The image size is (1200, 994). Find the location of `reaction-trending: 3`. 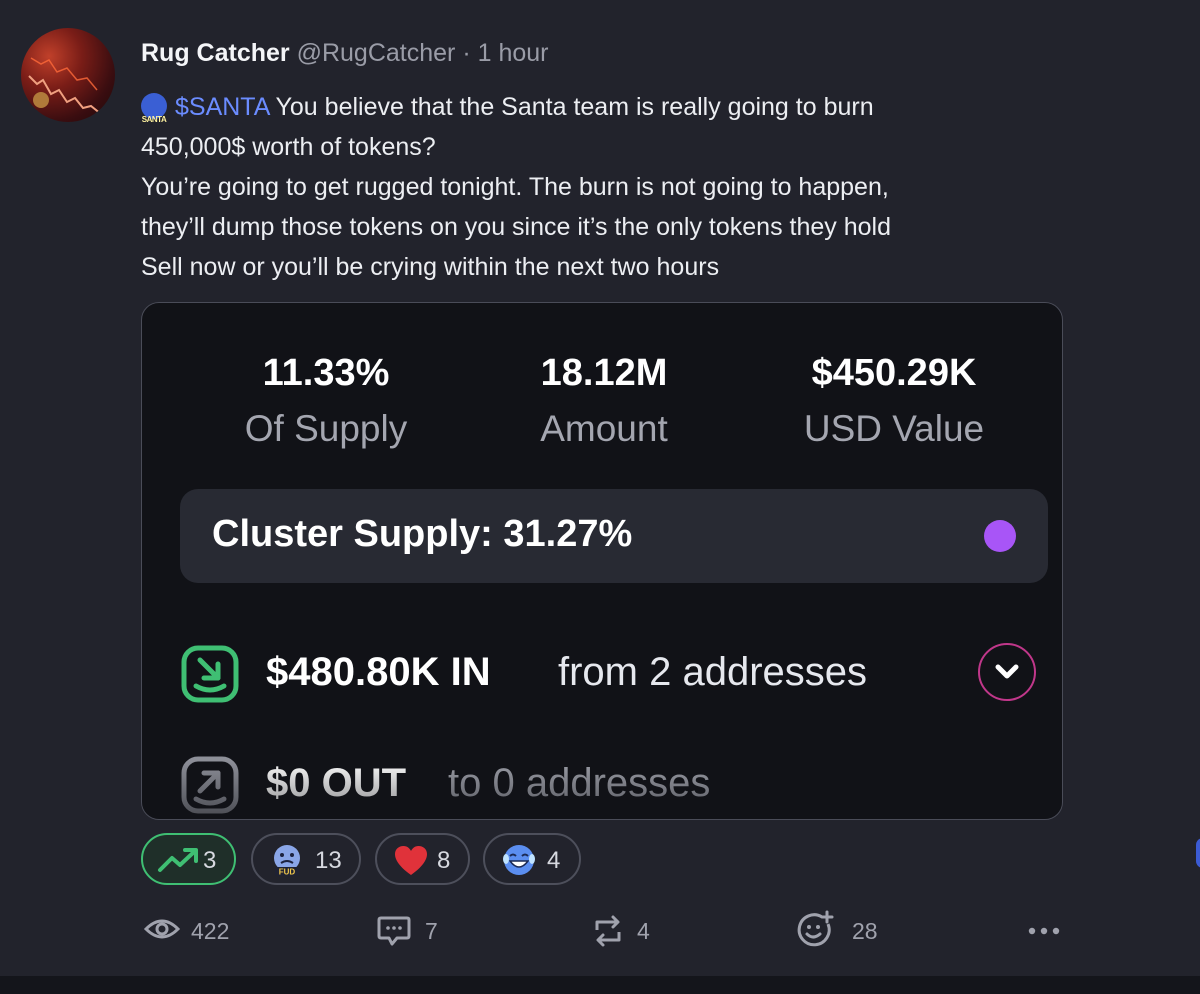

reaction-trending: 3 is located at coordinates (188, 859).